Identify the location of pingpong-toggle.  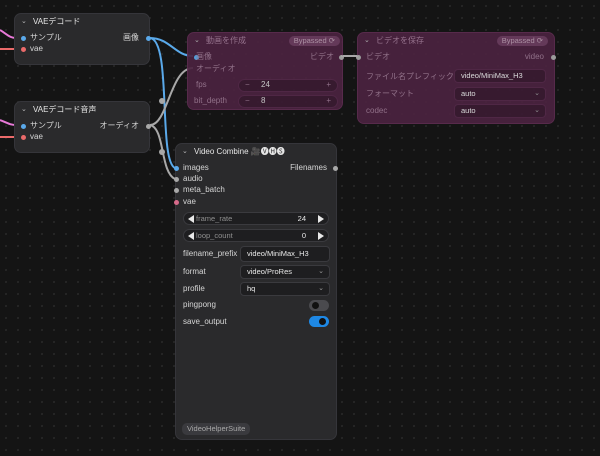
(319, 305).